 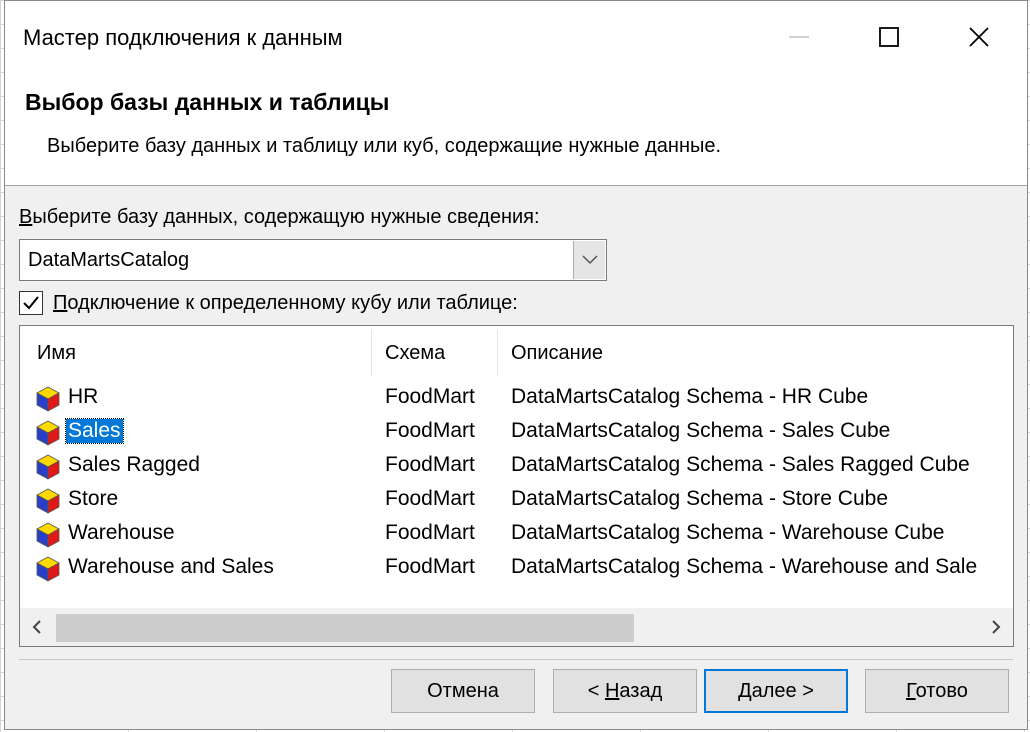 I want to click on finish-button: Готово, so click(x=937, y=691).